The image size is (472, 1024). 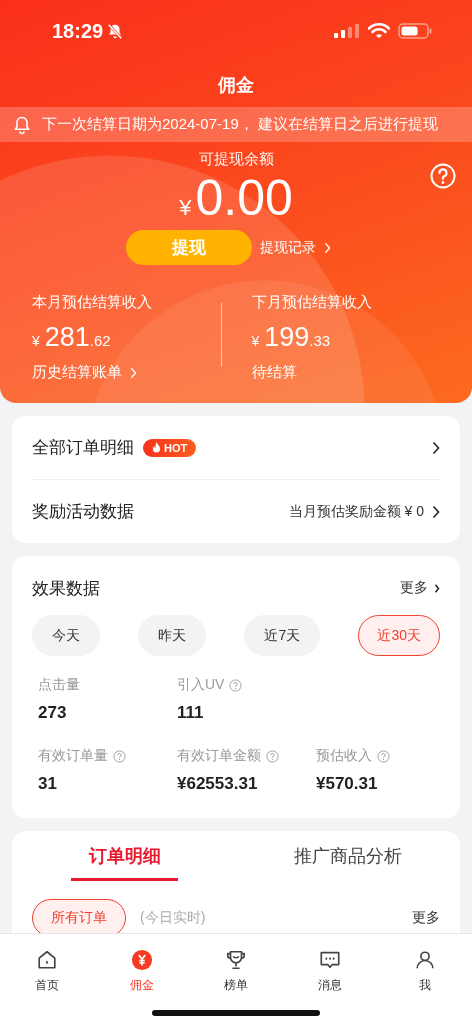 I want to click on tab-bar-item: 我, so click(x=424, y=979).